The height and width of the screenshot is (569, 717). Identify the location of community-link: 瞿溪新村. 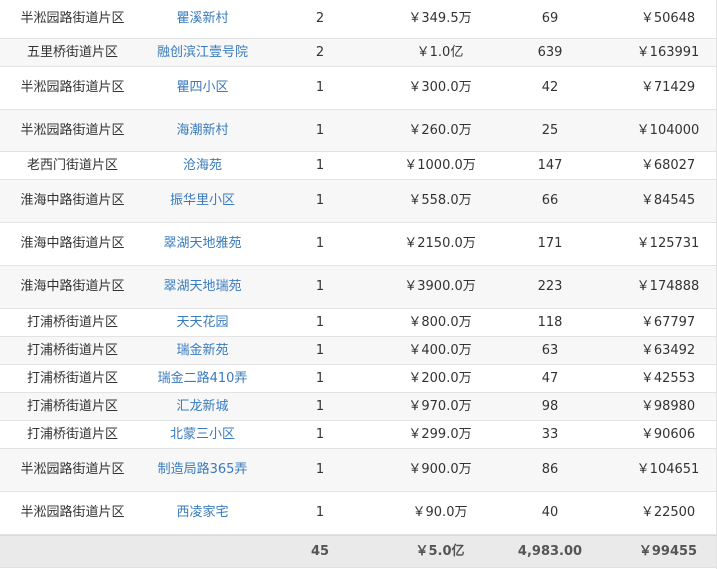
(202, 18).